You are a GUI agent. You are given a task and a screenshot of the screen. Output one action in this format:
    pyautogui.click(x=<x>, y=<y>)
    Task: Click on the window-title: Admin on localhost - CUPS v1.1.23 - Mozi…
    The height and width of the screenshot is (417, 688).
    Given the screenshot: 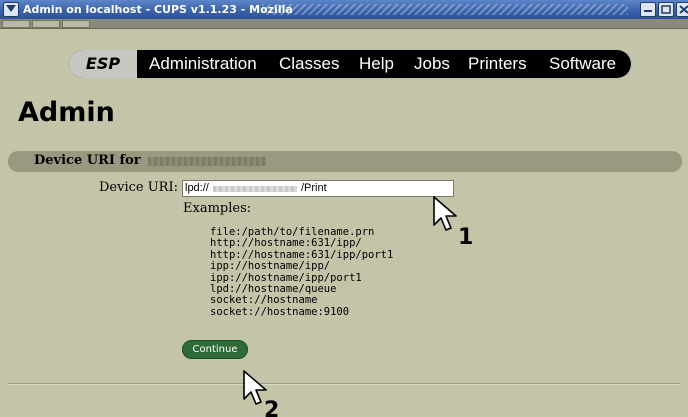 What is the action you would take?
    pyautogui.click(x=158, y=9)
    